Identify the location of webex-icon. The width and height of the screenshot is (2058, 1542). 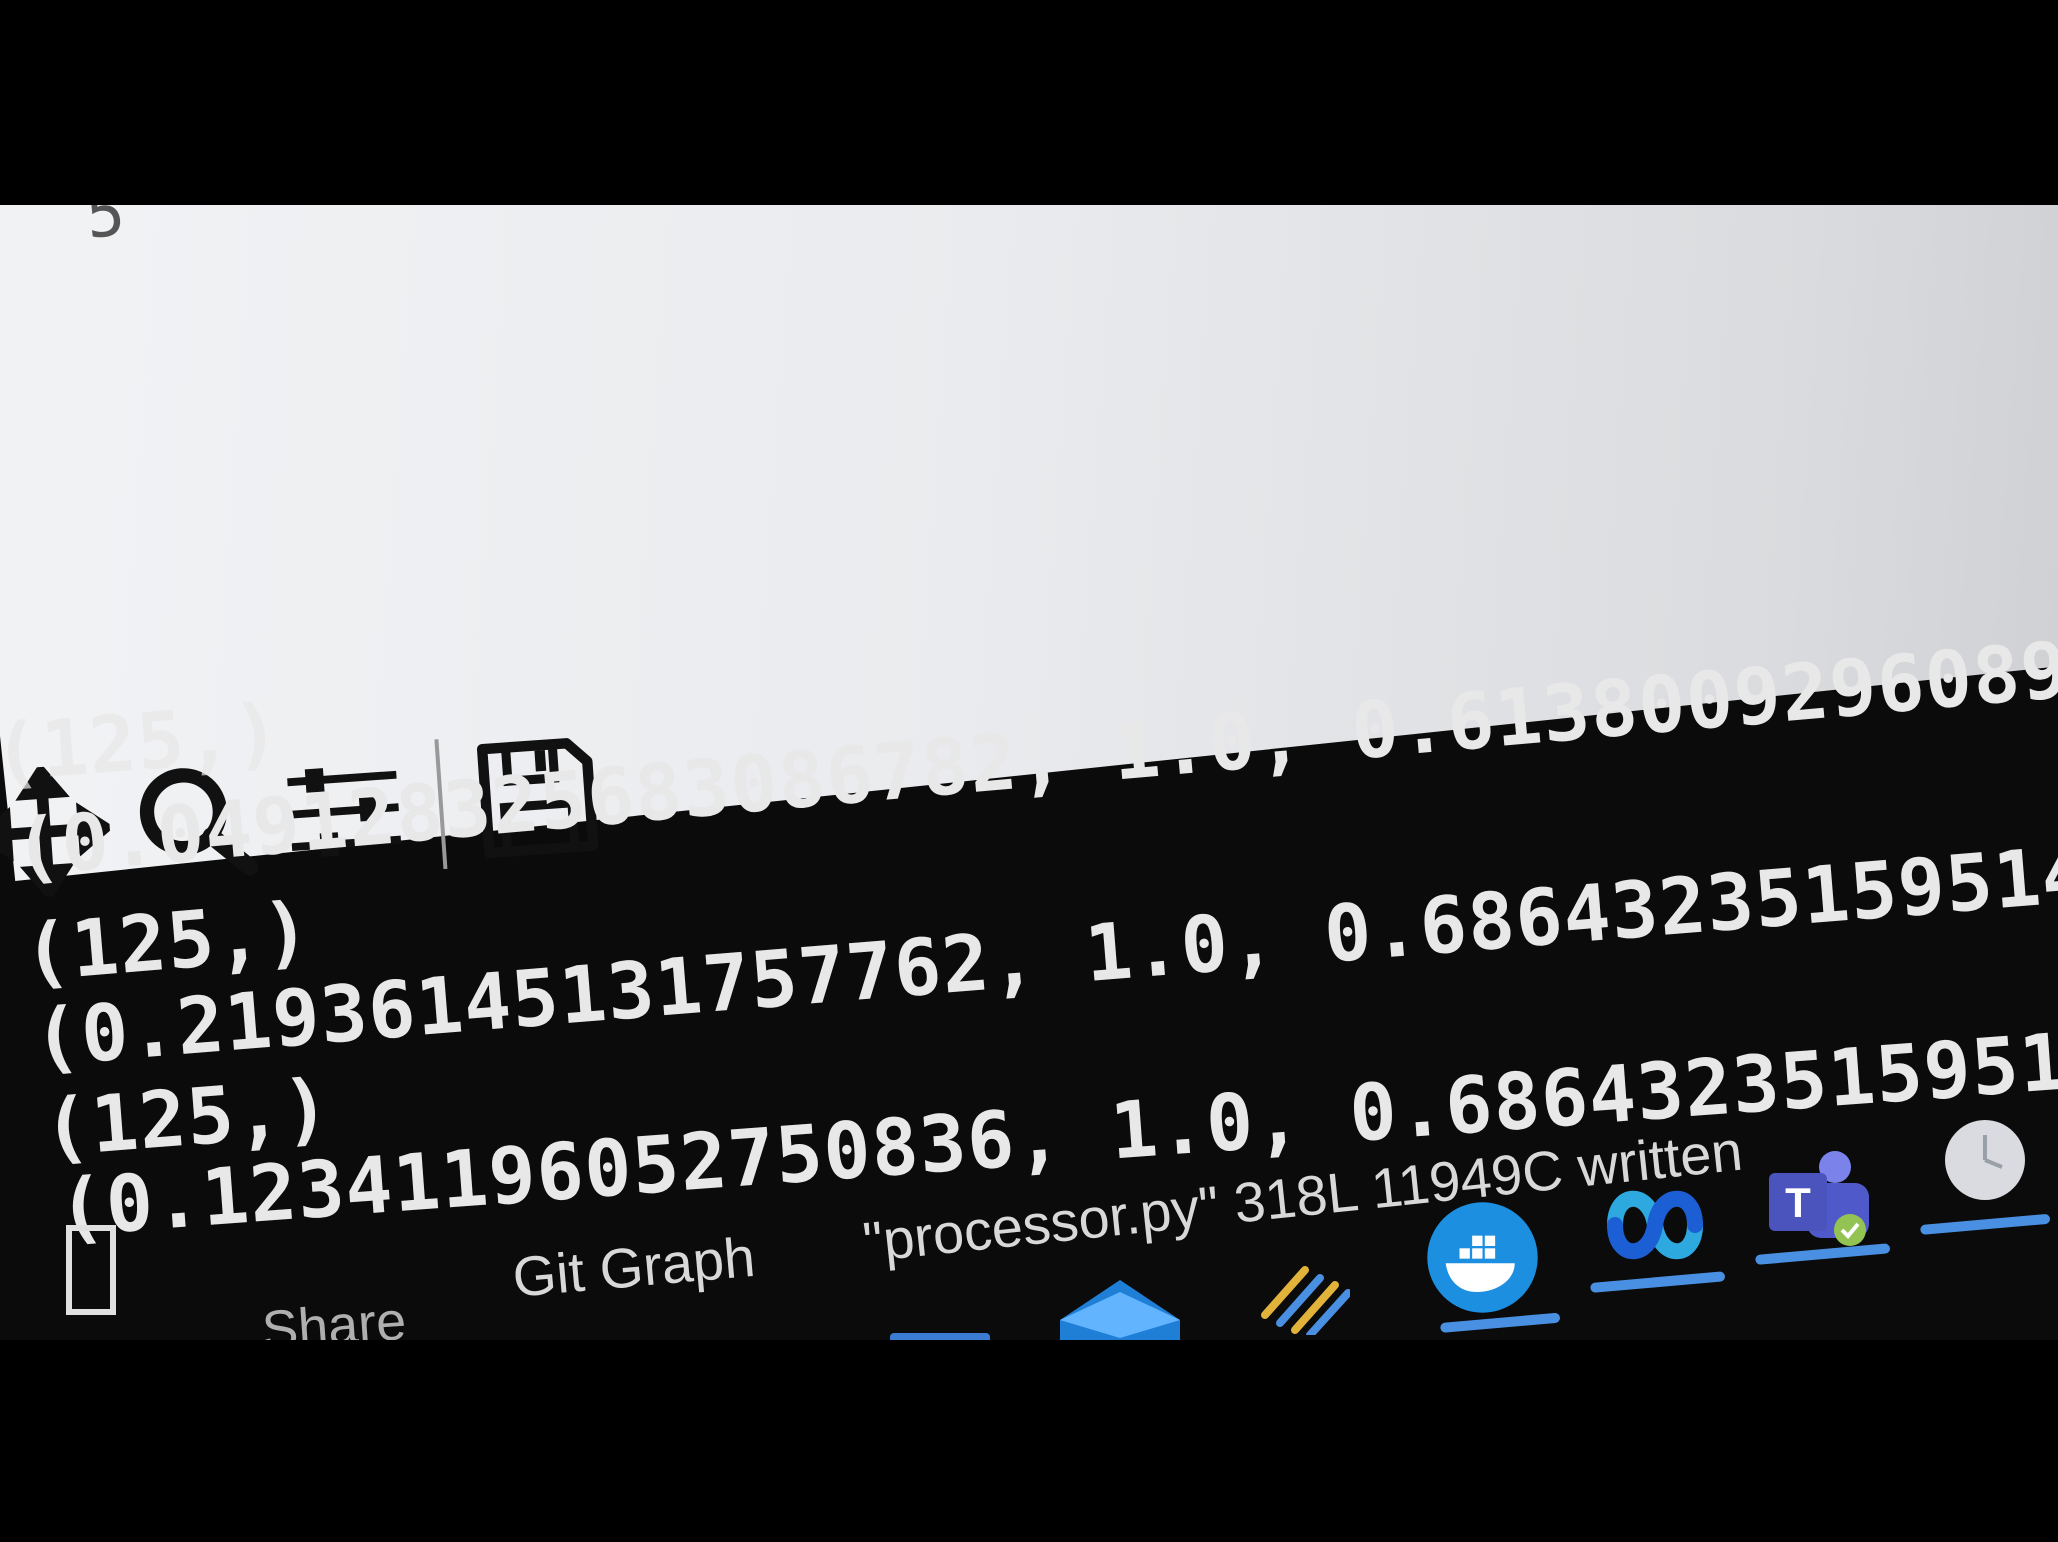
(1655, 1225).